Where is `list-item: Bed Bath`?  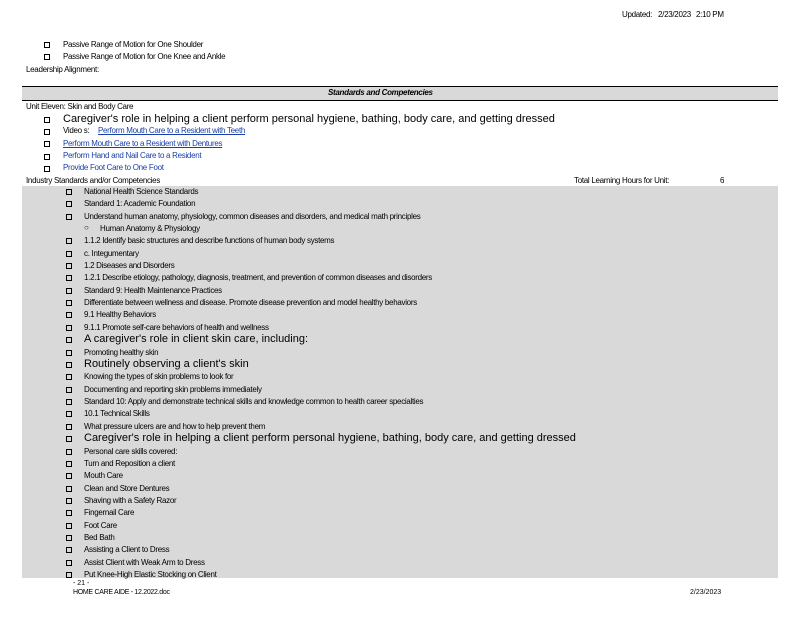 list-item: Bed Bath is located at coordinates (99, 537).